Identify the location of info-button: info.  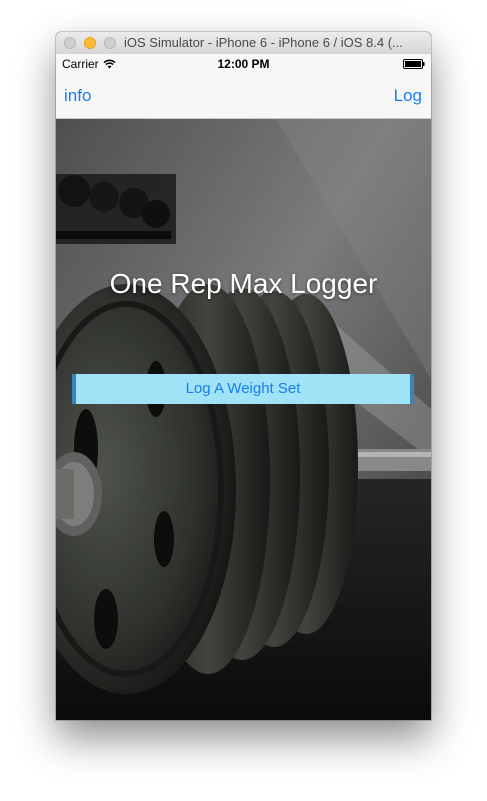
(77, 96).